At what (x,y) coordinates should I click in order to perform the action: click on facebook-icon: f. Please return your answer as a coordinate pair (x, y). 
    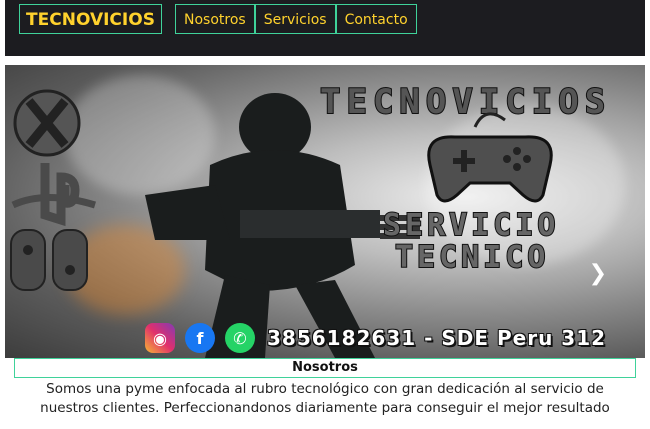
    Looking at the image, I should click on (200, 338).